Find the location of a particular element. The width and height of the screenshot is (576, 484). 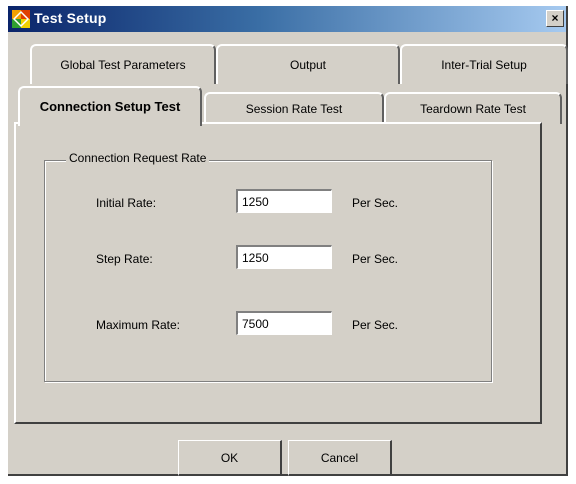

cancel-button-label: Cancel is located at coordinates (339, 457).